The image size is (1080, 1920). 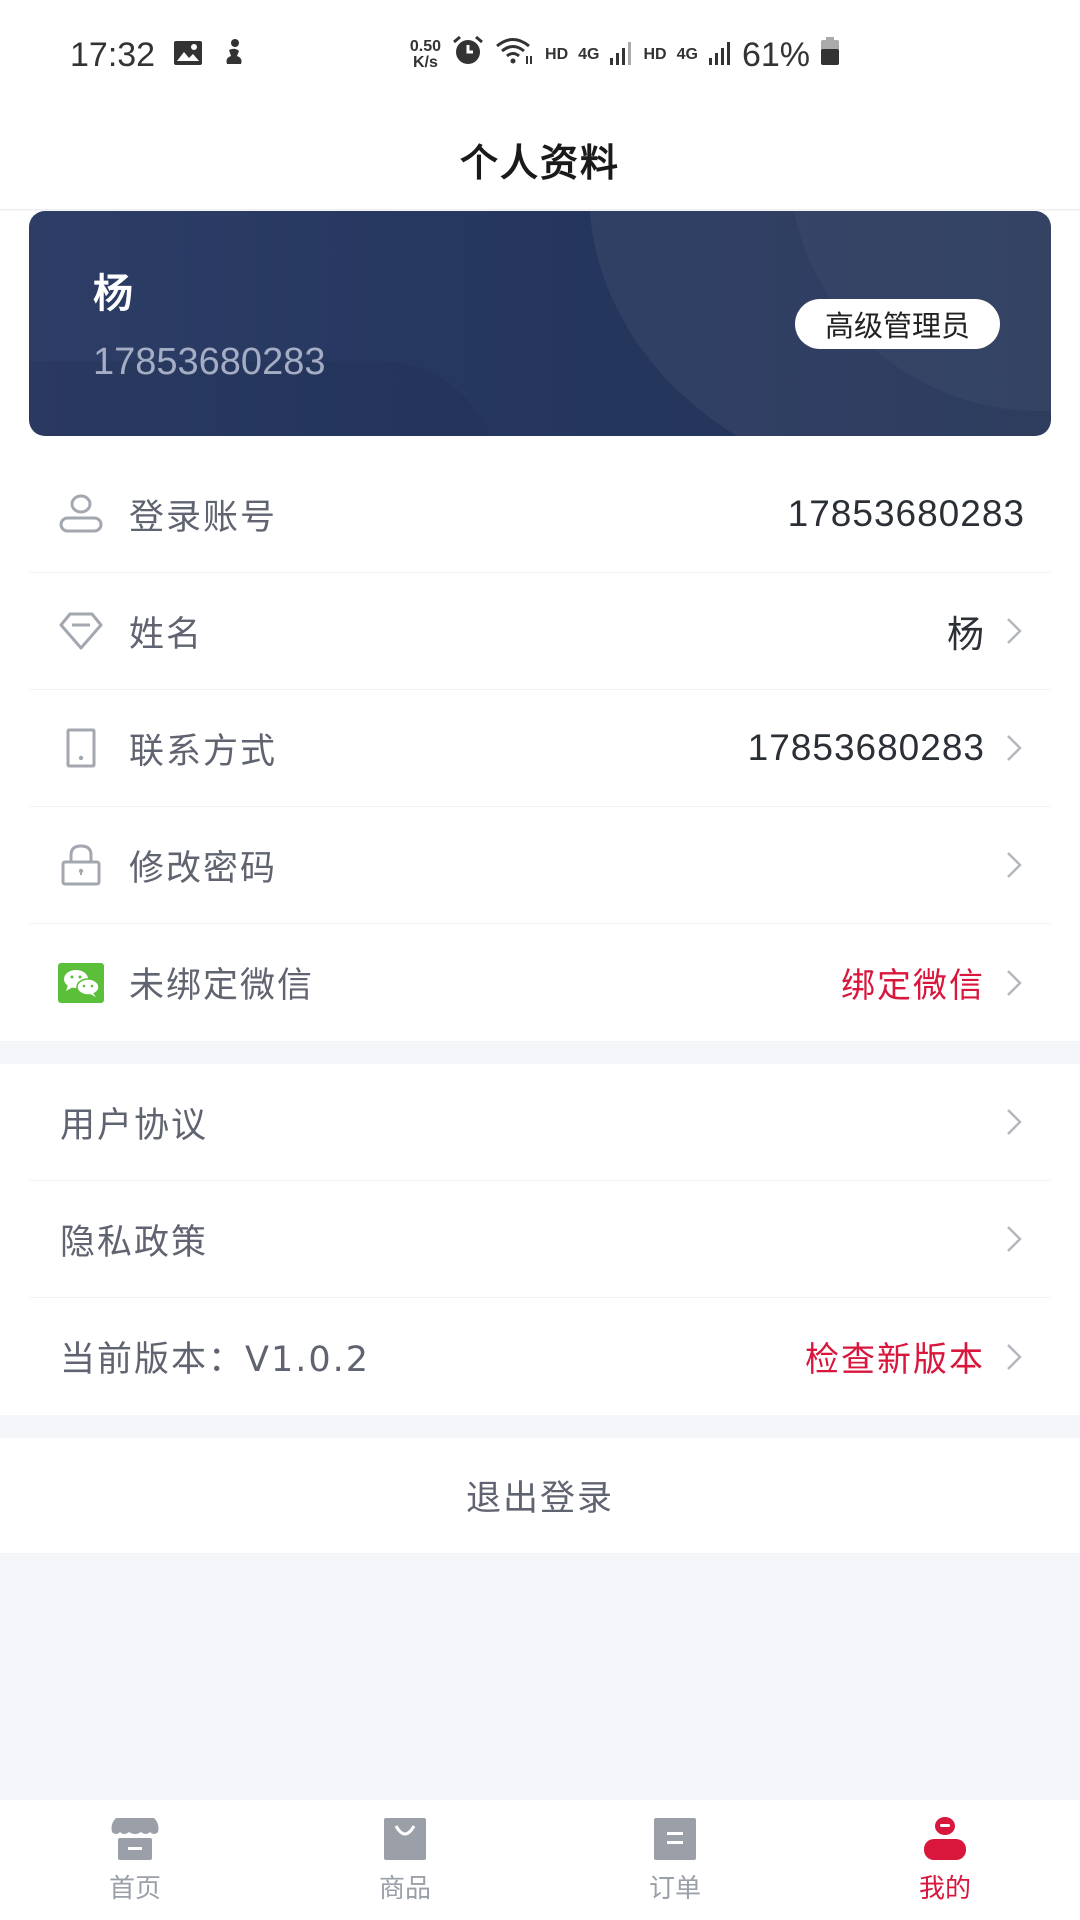 What do you see at coordinates (81, 514) in the screenshot?
I see `user-icon` at bounding box center [81, 514].